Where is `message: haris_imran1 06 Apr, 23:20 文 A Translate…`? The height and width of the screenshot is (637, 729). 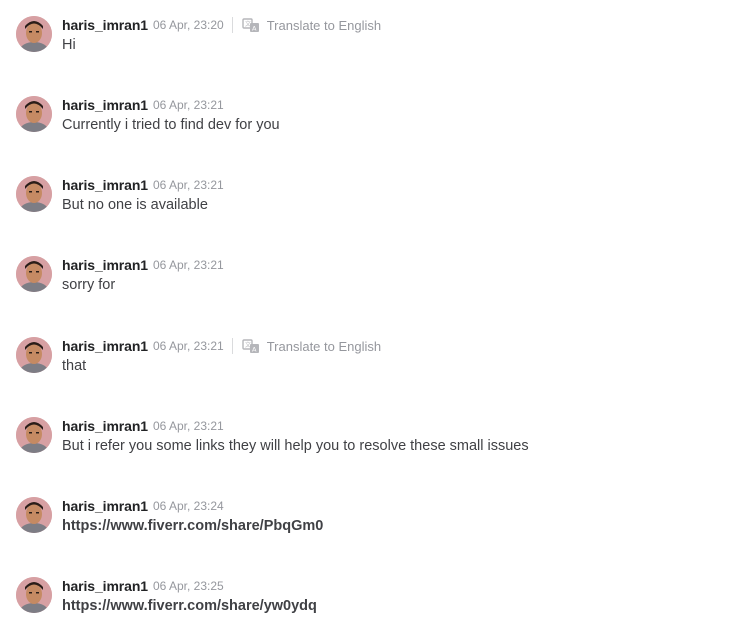 message: haris_imran1 06 Apr, 23:20 文 A Translate… is located at coordinates (364, 46).